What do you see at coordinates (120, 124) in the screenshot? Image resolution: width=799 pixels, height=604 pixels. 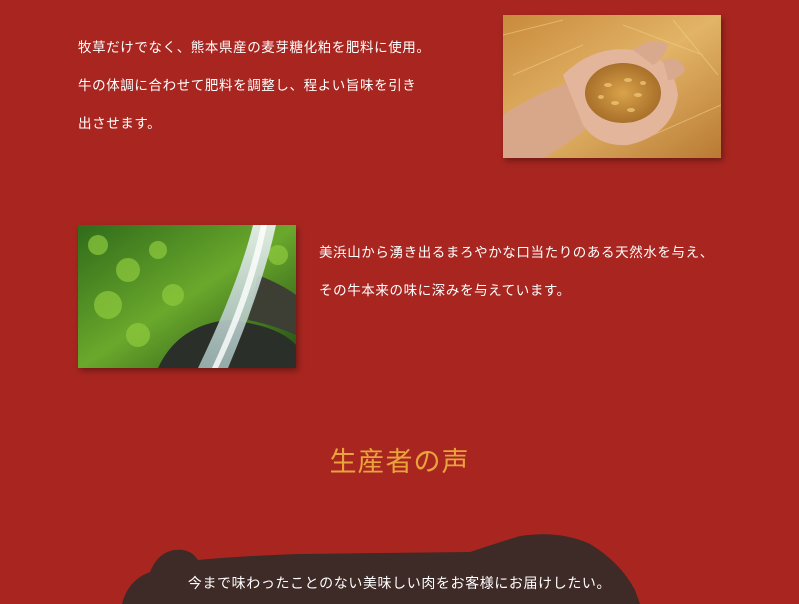 I see `feed-line: 出させます。` at bounding box center [120, 124].